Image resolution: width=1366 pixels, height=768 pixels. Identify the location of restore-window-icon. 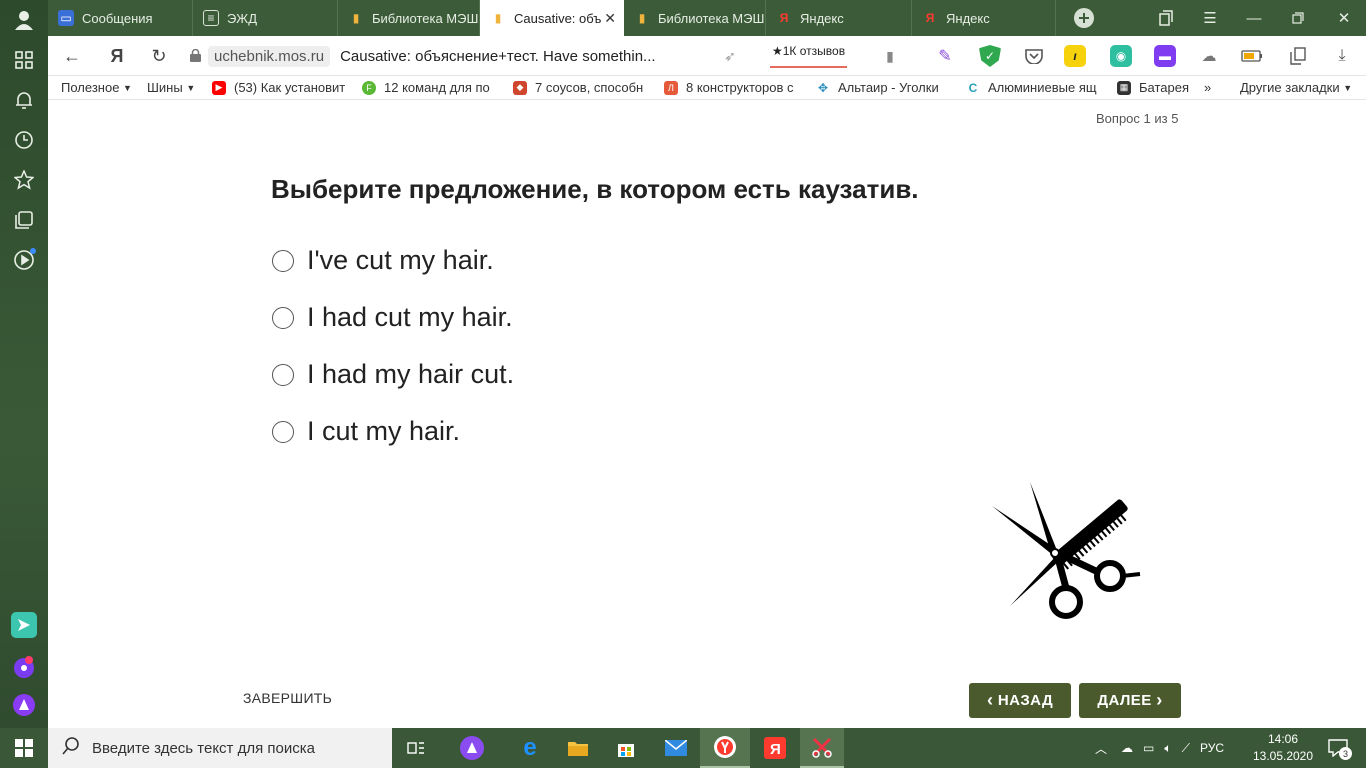
(1298, 18).